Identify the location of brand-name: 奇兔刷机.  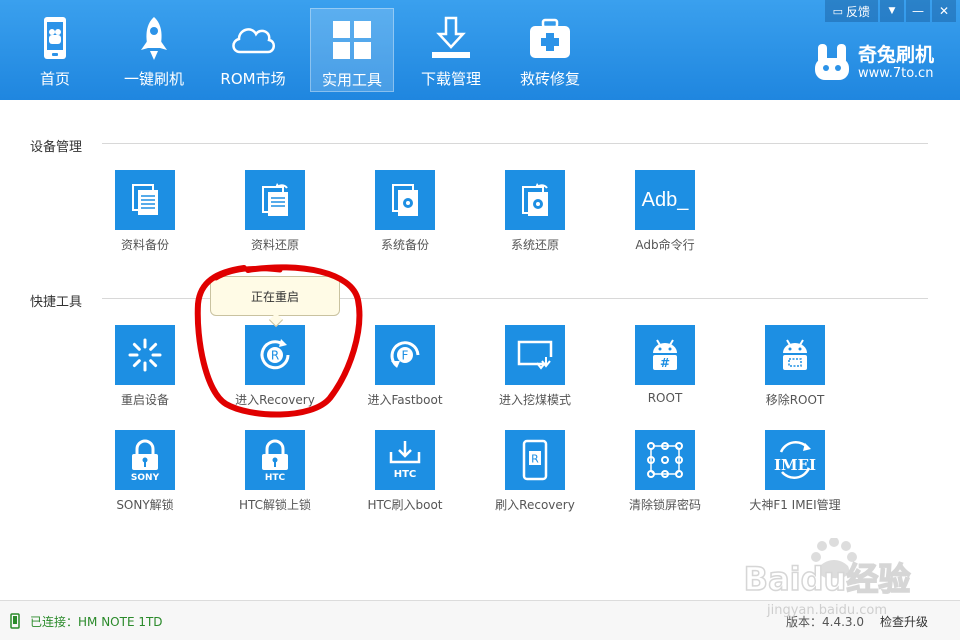
(896, 55).